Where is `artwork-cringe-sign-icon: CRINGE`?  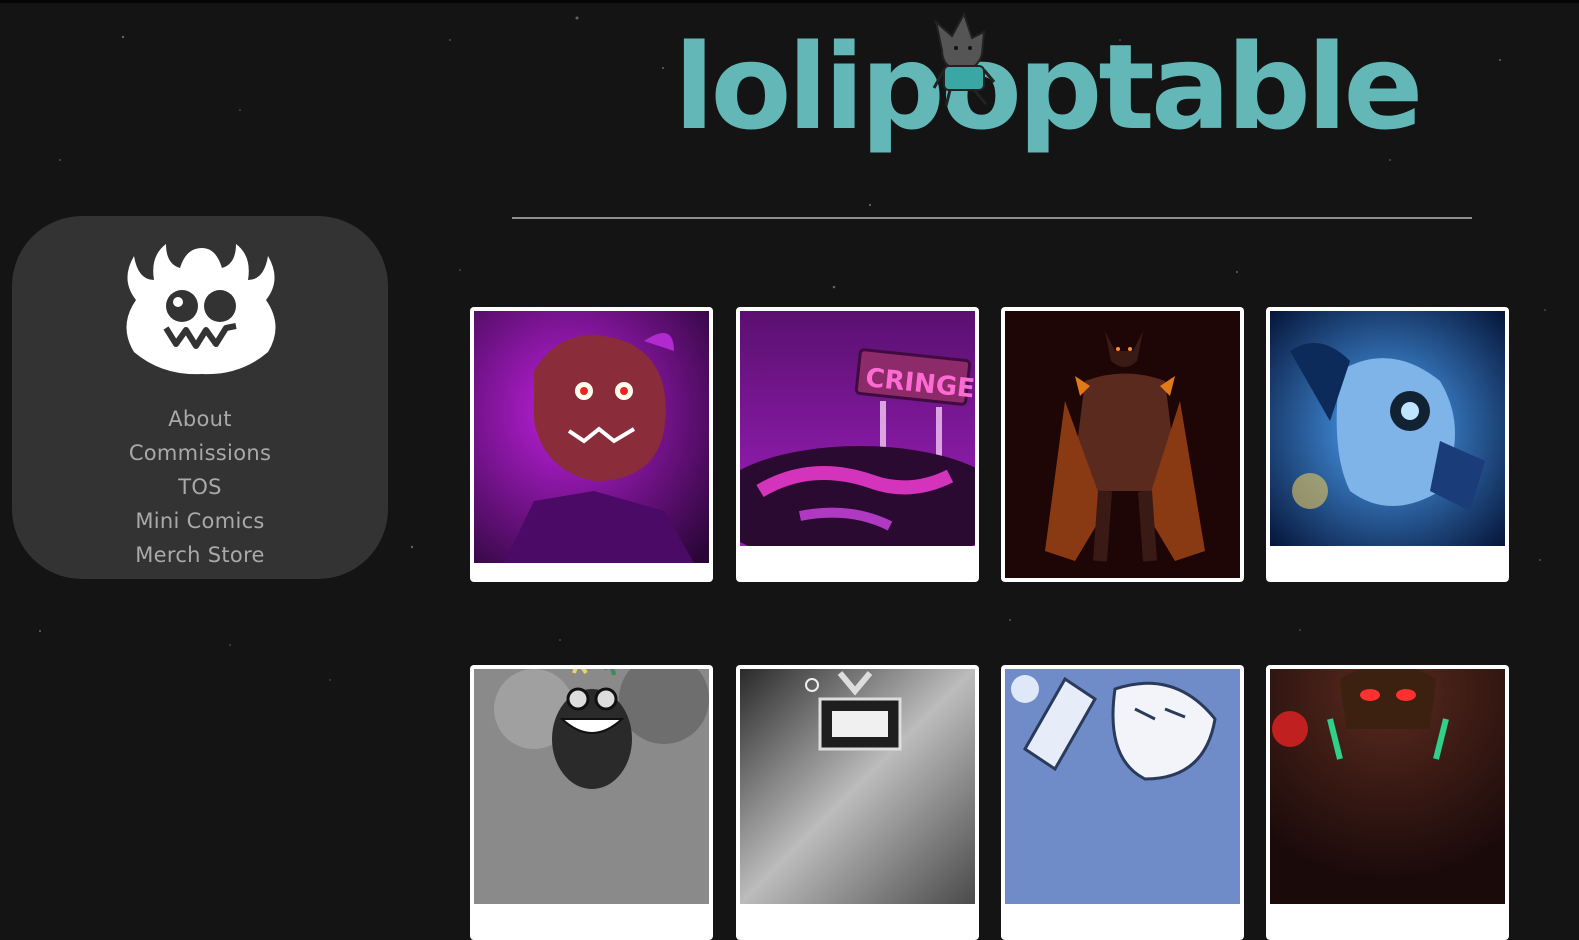 artwork-cringe-sign-icon: CRINGE is located at coordinates (857, 428).